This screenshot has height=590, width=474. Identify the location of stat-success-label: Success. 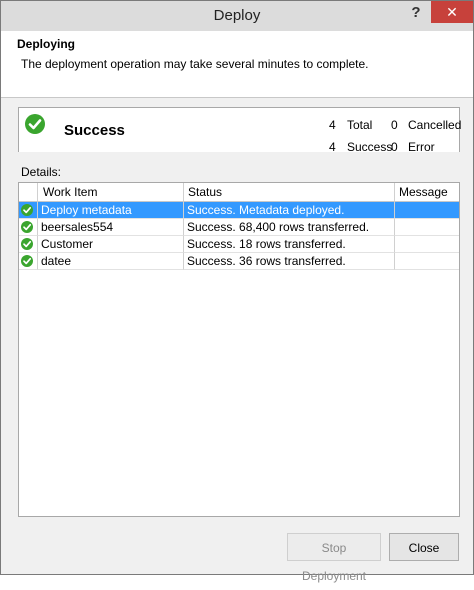
(370, 147).